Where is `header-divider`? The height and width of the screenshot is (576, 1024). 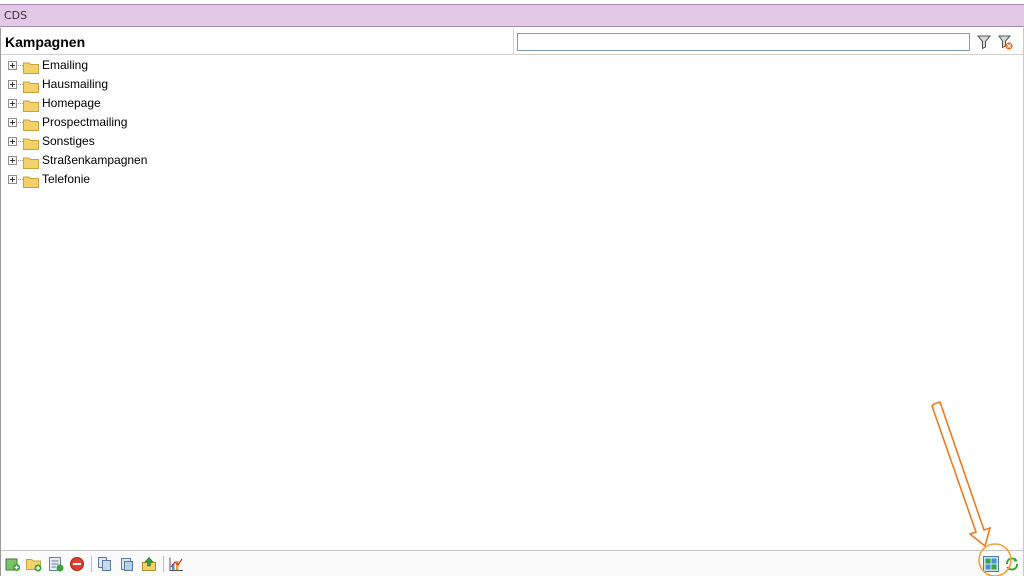
header-divider is located at coordinates (513, 42).